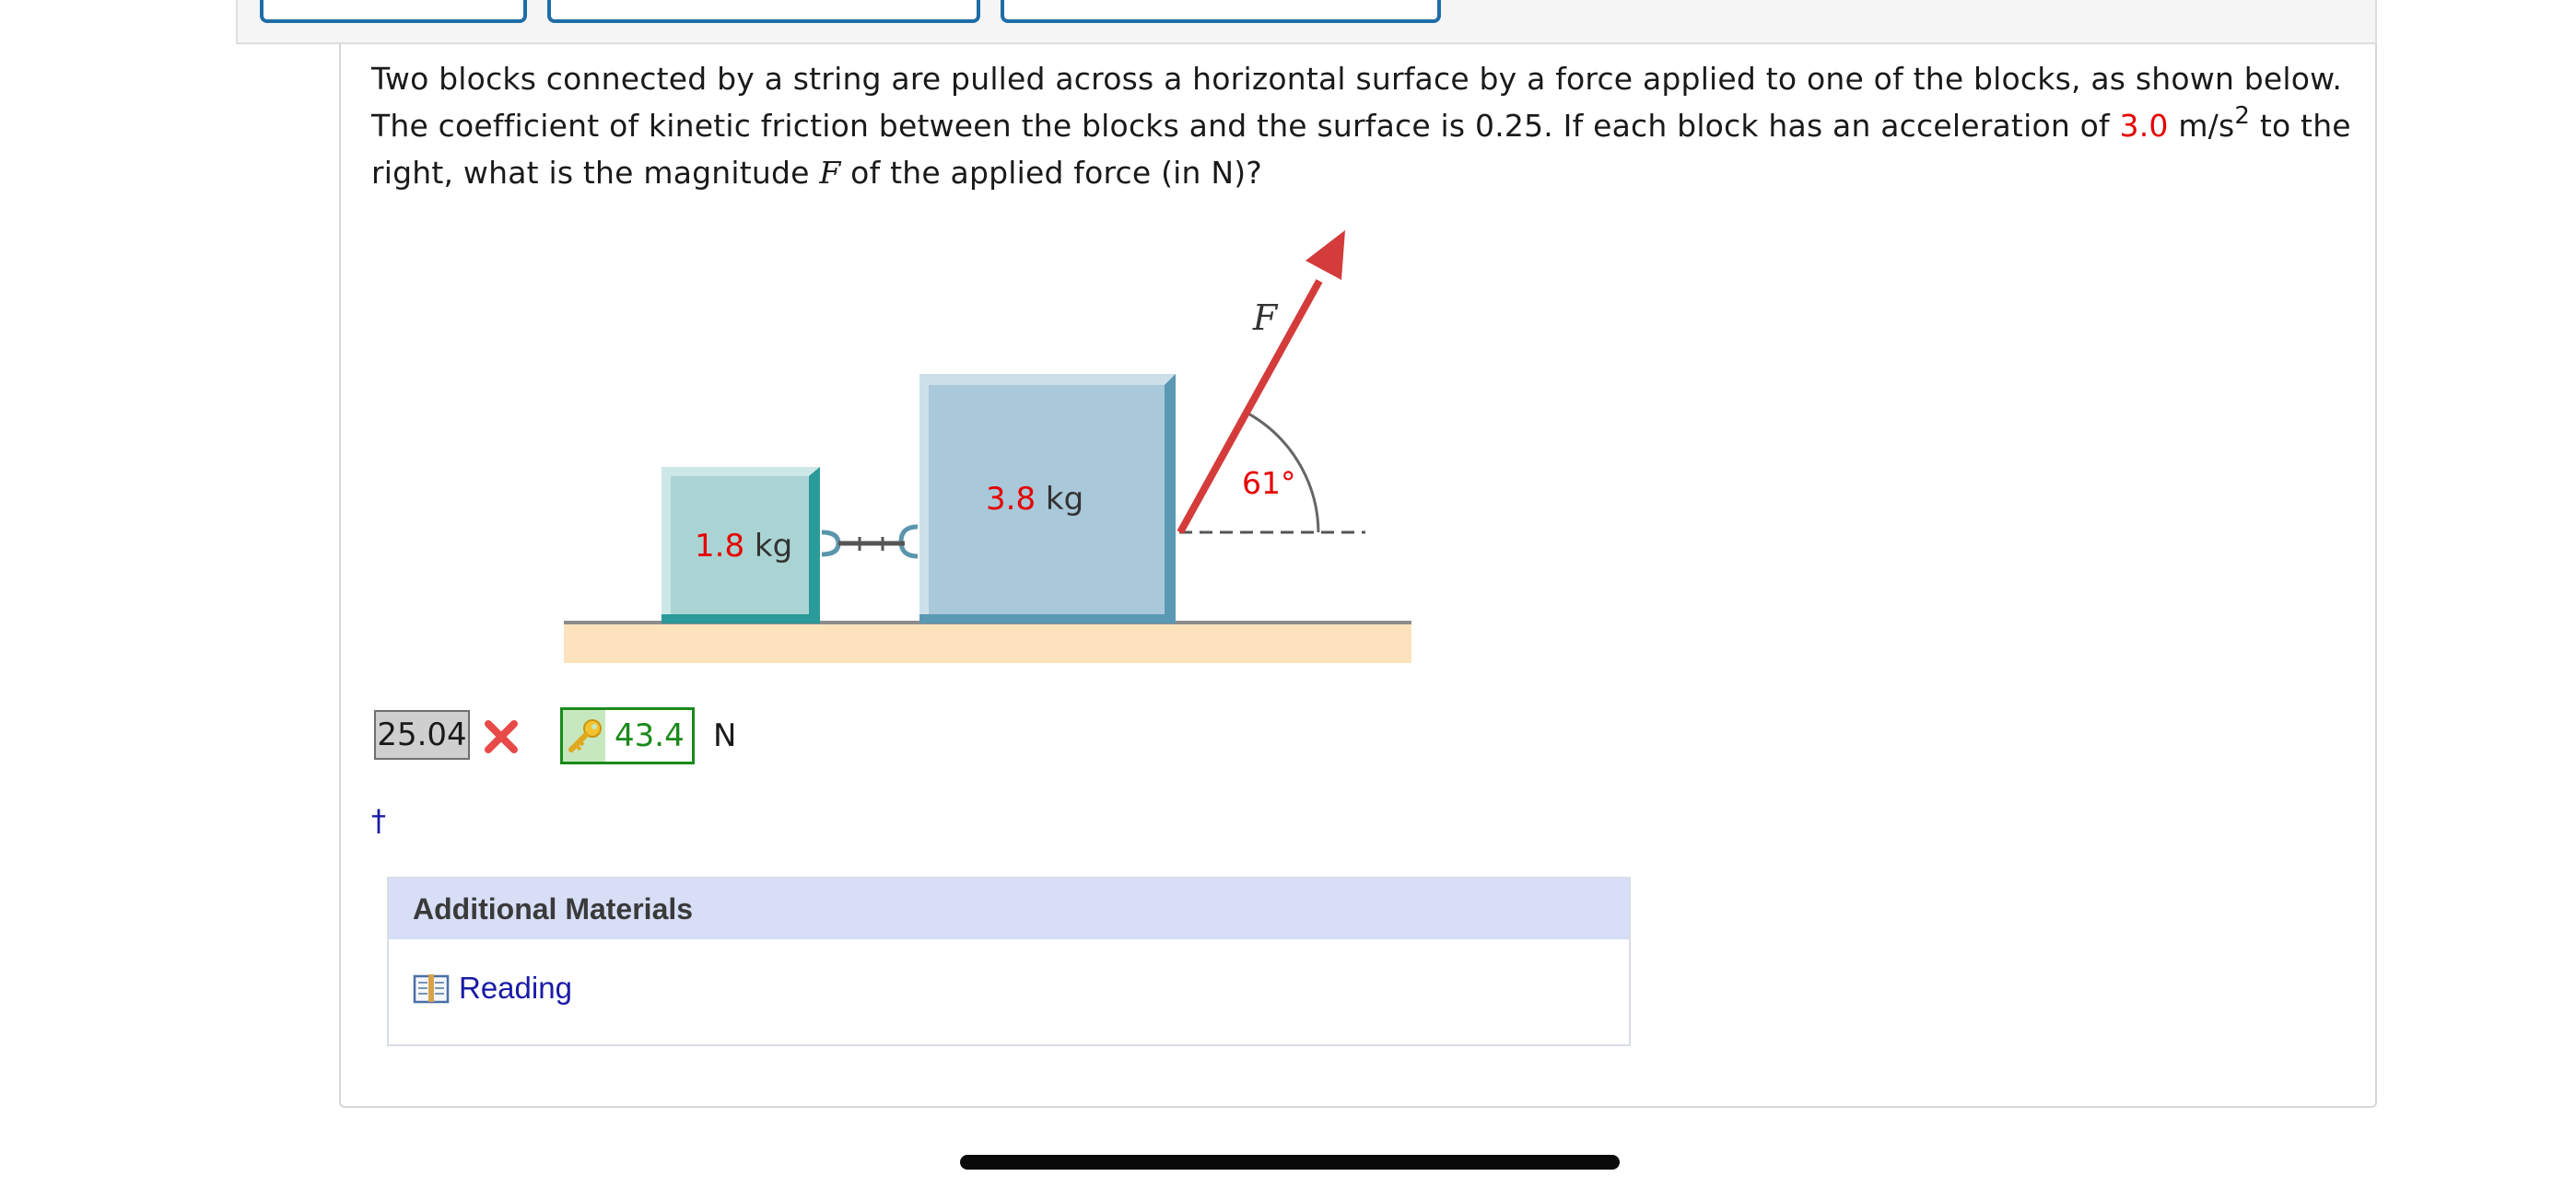  Describe the element at coordinates (743, 546) in the screenshot. I see `small-block-mass-label: 1.8 kg` at that location.